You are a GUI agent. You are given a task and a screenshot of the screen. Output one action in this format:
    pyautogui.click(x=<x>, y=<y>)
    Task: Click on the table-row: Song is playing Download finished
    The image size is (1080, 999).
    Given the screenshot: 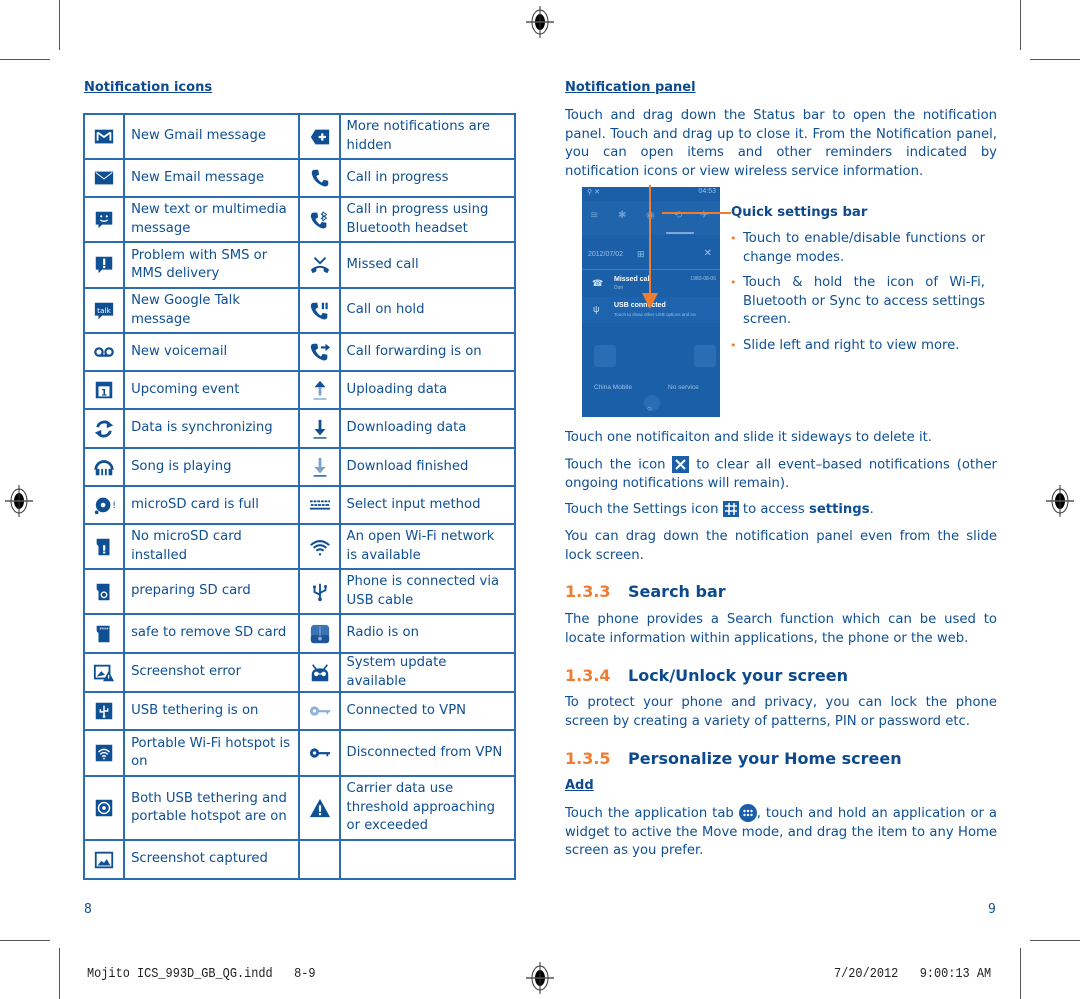 What is the action you would take?
    pyautogui.click(x=299, y=467)
    